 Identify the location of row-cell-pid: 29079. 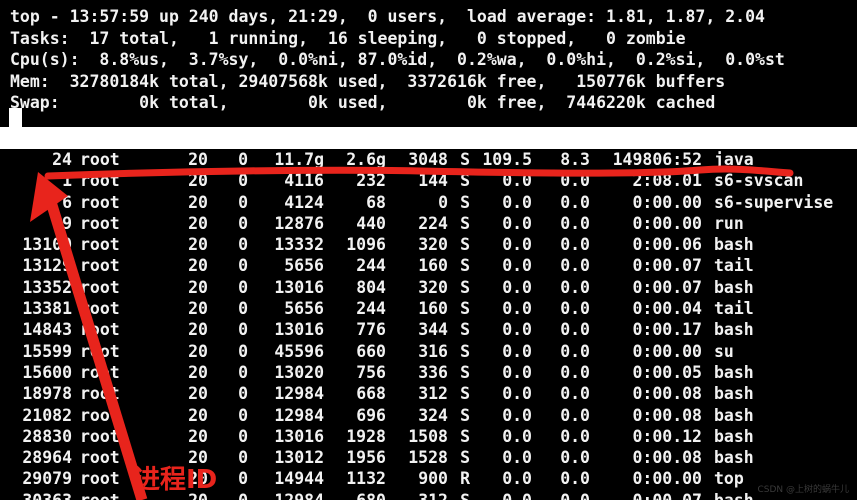
(47, 479).